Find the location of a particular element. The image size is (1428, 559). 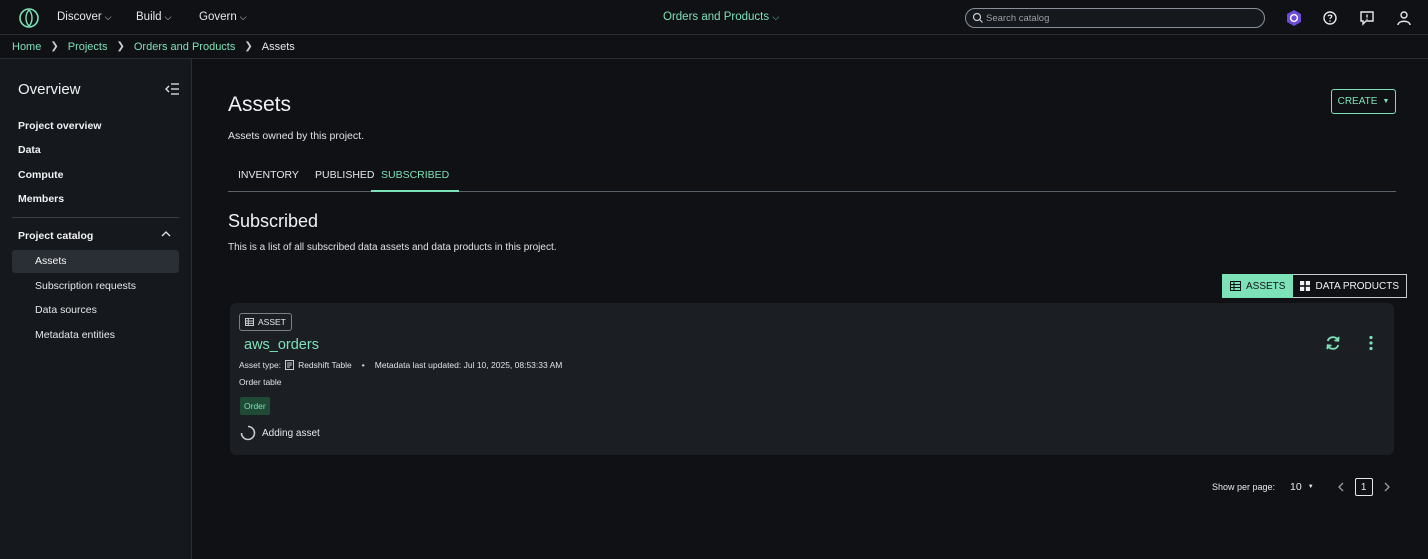

breadcrumb-current: Assets is located at coordinates (278, 46).